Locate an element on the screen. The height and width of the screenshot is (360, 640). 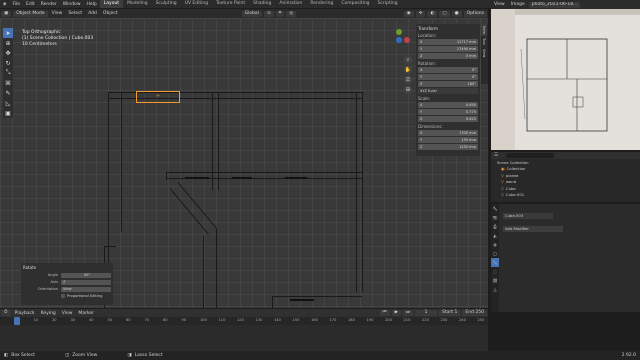
render-props-icon: 📷 is located at coordinates (495, 217).